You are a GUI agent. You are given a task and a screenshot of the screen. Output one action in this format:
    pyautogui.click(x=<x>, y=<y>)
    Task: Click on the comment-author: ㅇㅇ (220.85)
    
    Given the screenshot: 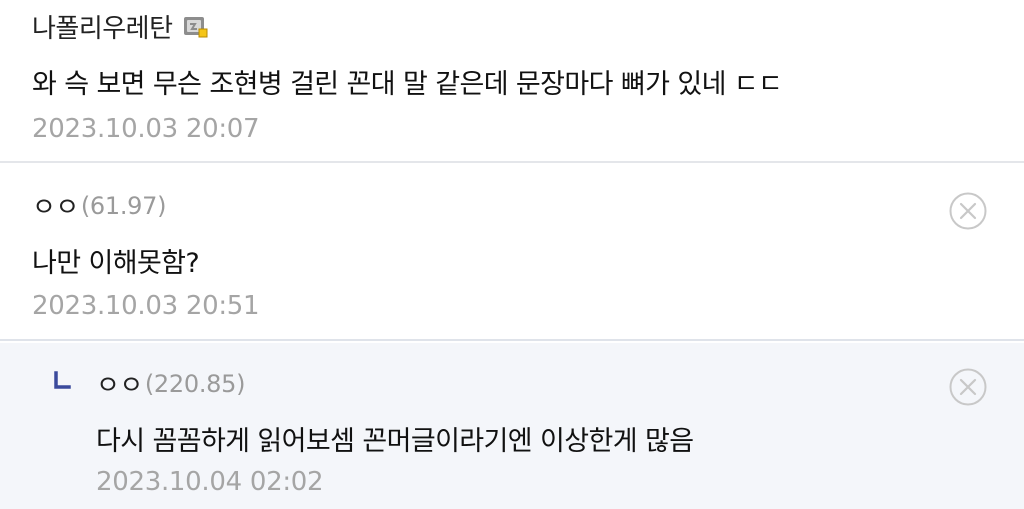 What is the action you would take?
    pyautogui.click(x=170, y=383)
    